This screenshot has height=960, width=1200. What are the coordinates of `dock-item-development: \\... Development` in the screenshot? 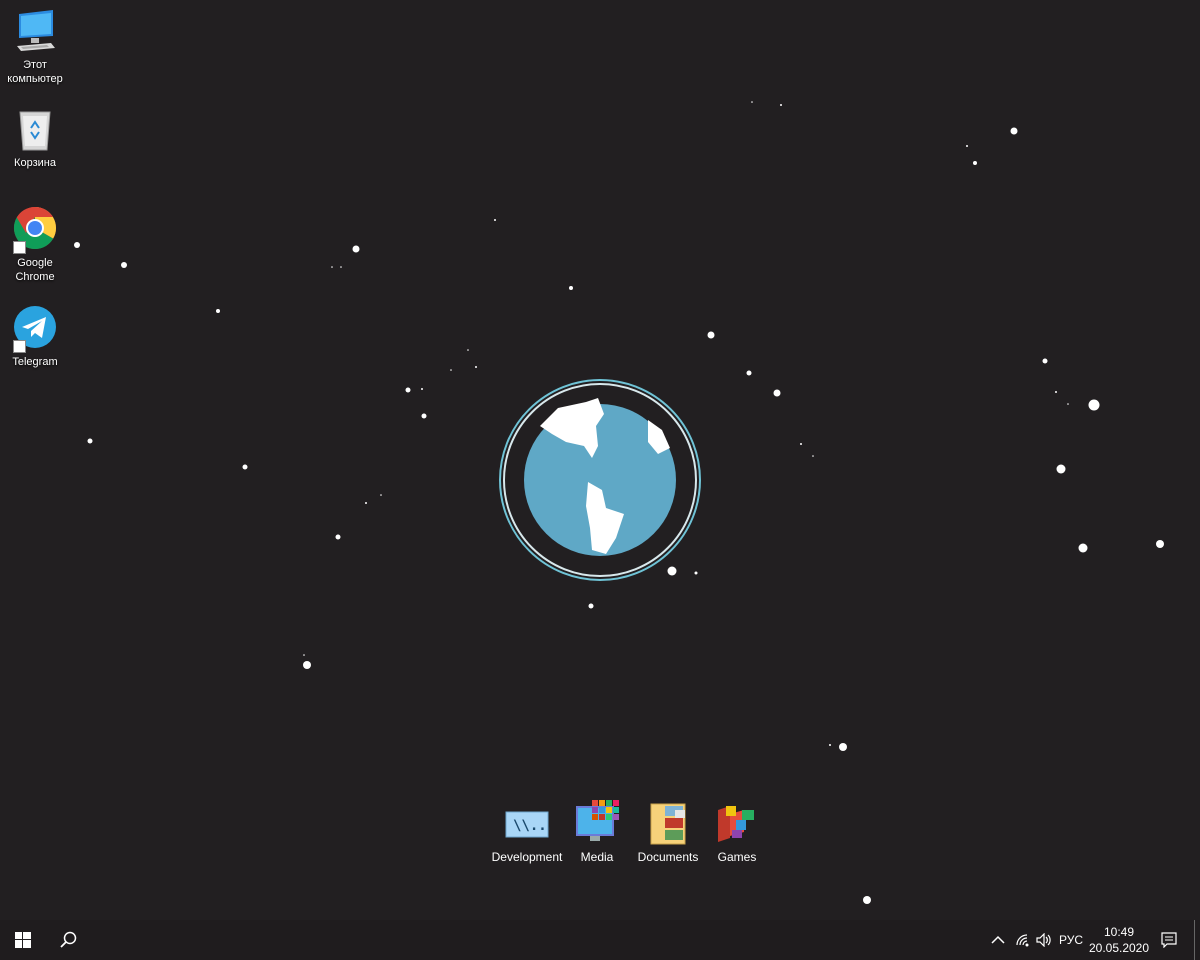 It's located at (527, 835).